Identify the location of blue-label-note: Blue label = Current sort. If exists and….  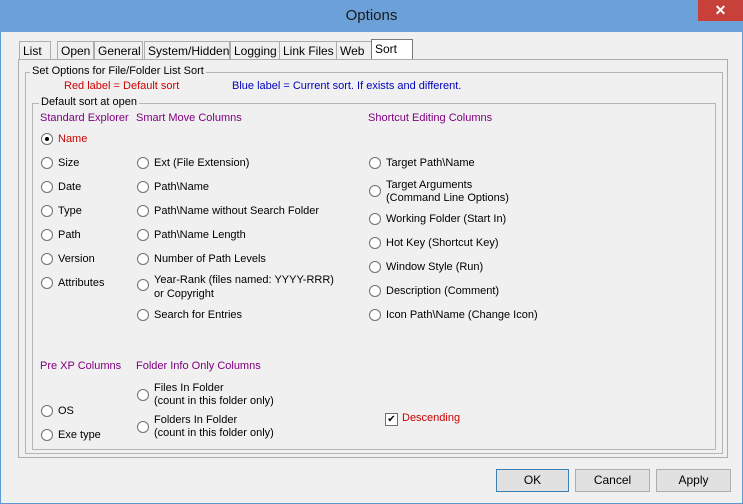
(347, 86).